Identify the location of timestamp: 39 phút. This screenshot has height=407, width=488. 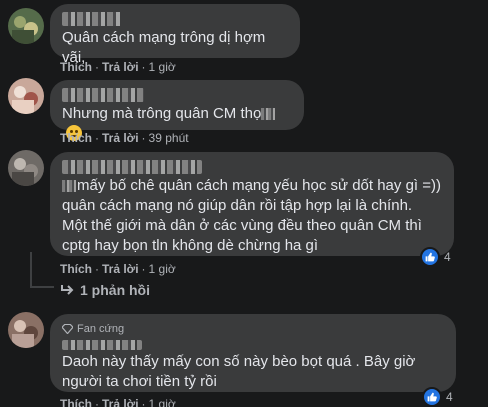
(169, 138).